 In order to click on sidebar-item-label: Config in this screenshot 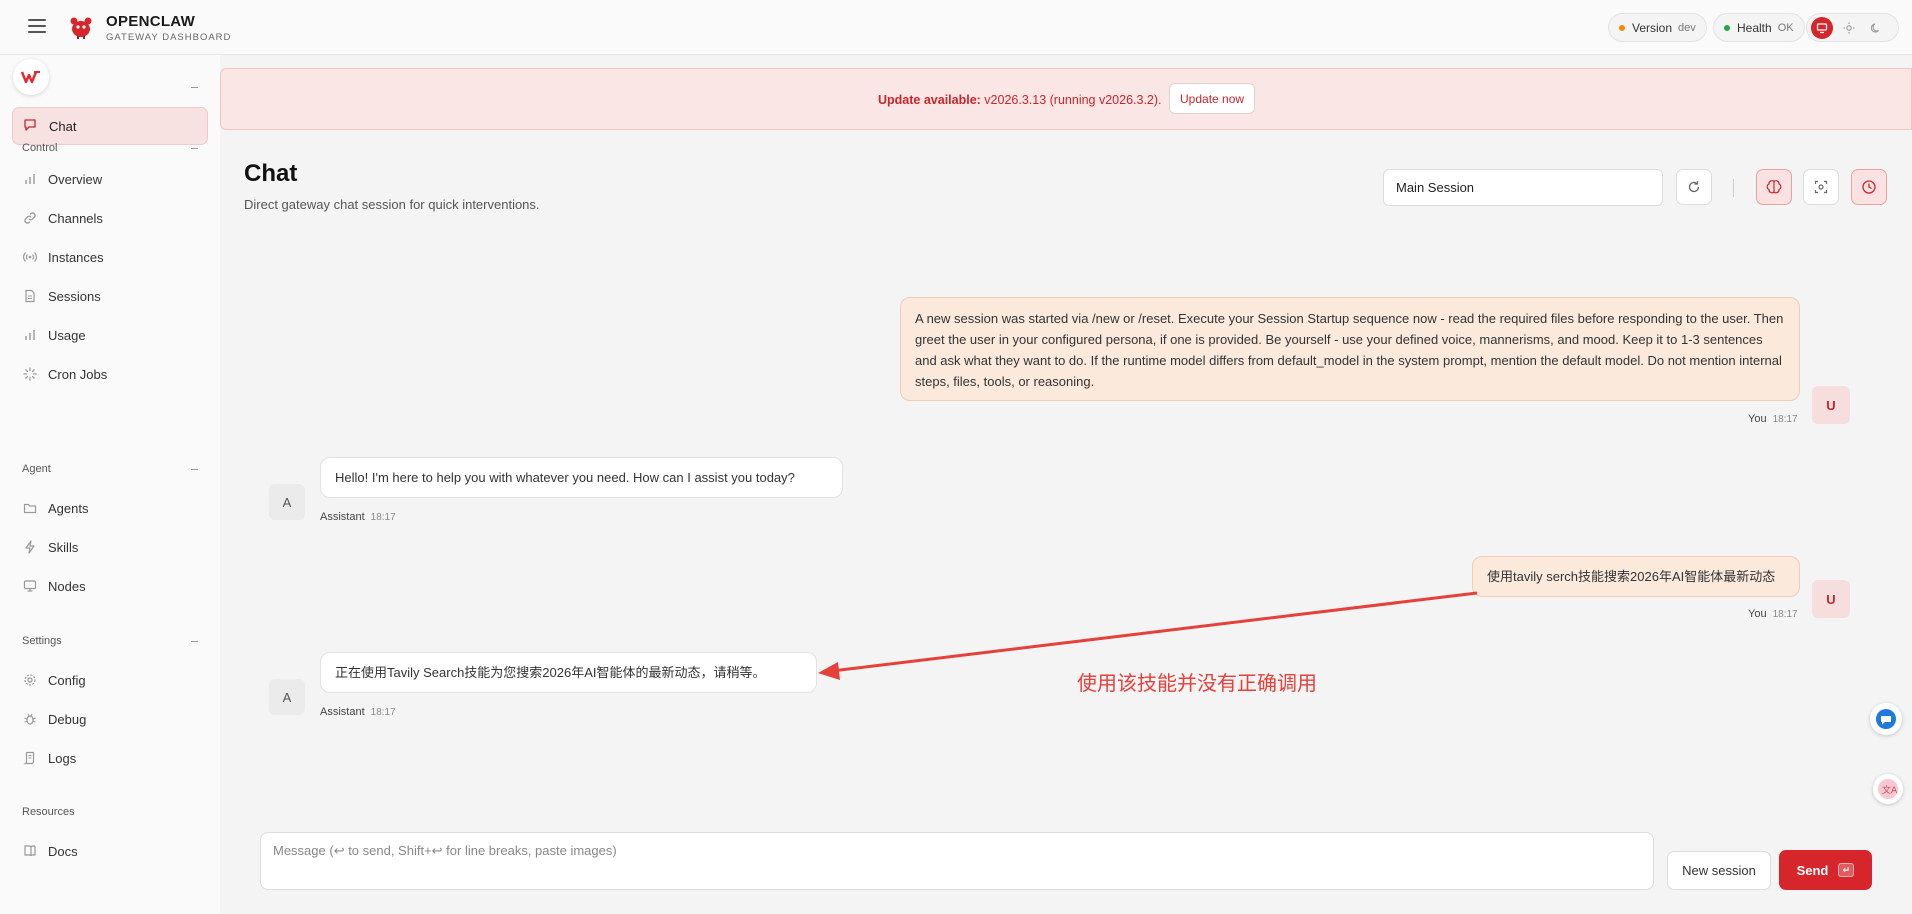, I will do `click(67, 680)`.